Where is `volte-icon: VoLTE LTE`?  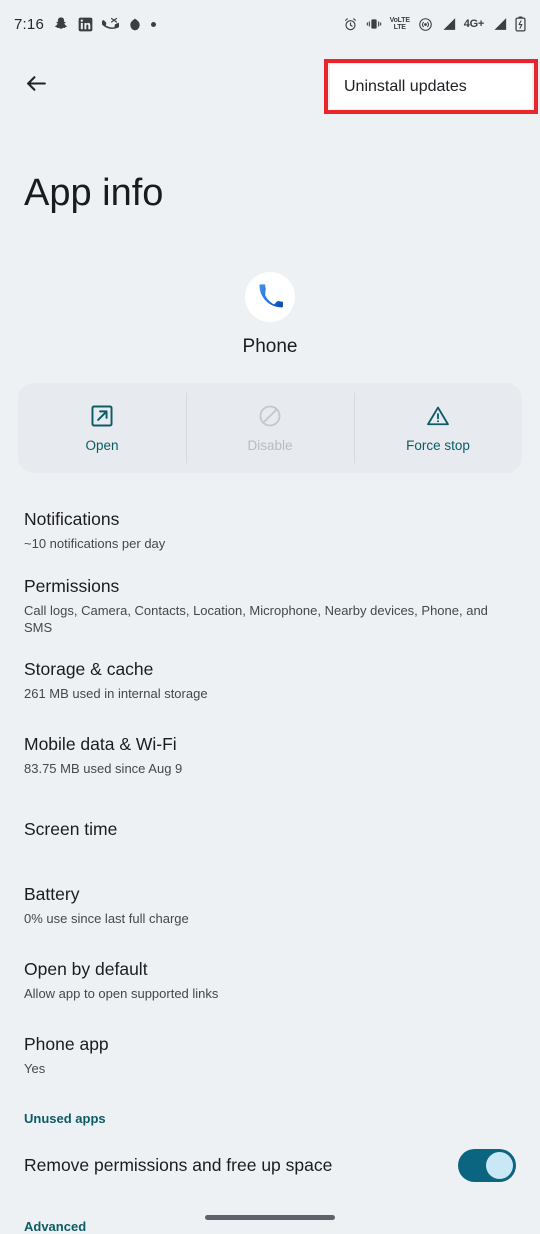 volte-icon: VoLTE LTE is located at coordinates (400, 24).